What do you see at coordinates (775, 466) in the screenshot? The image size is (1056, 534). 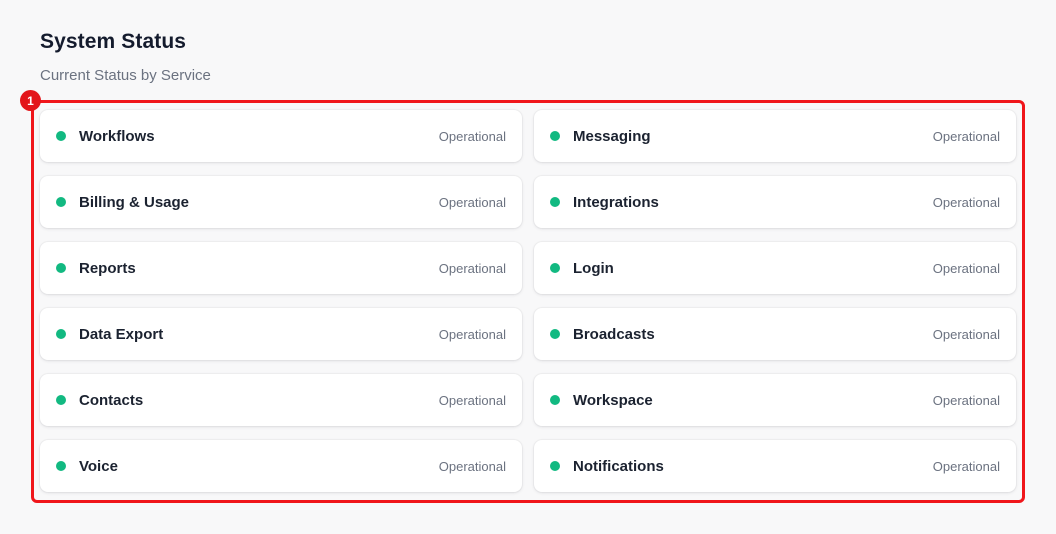 I see `service-card-notifications: Notifications Operational` at bounding box center [775, 466].